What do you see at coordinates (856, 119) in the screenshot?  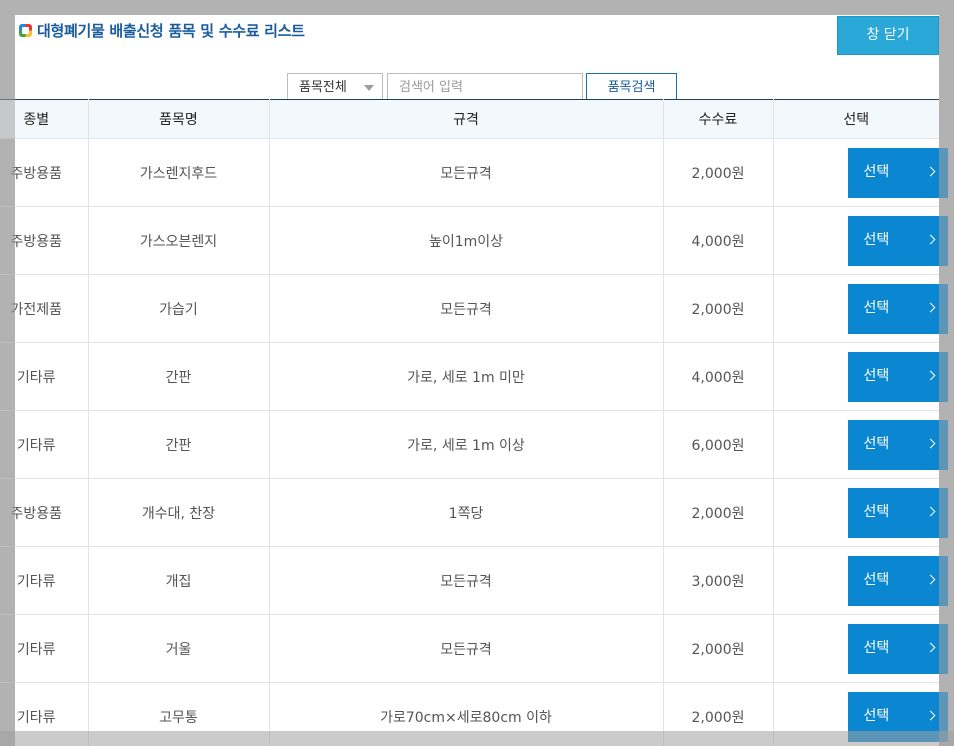 I see `header-select: 선택` at bounding box center [856, 119].